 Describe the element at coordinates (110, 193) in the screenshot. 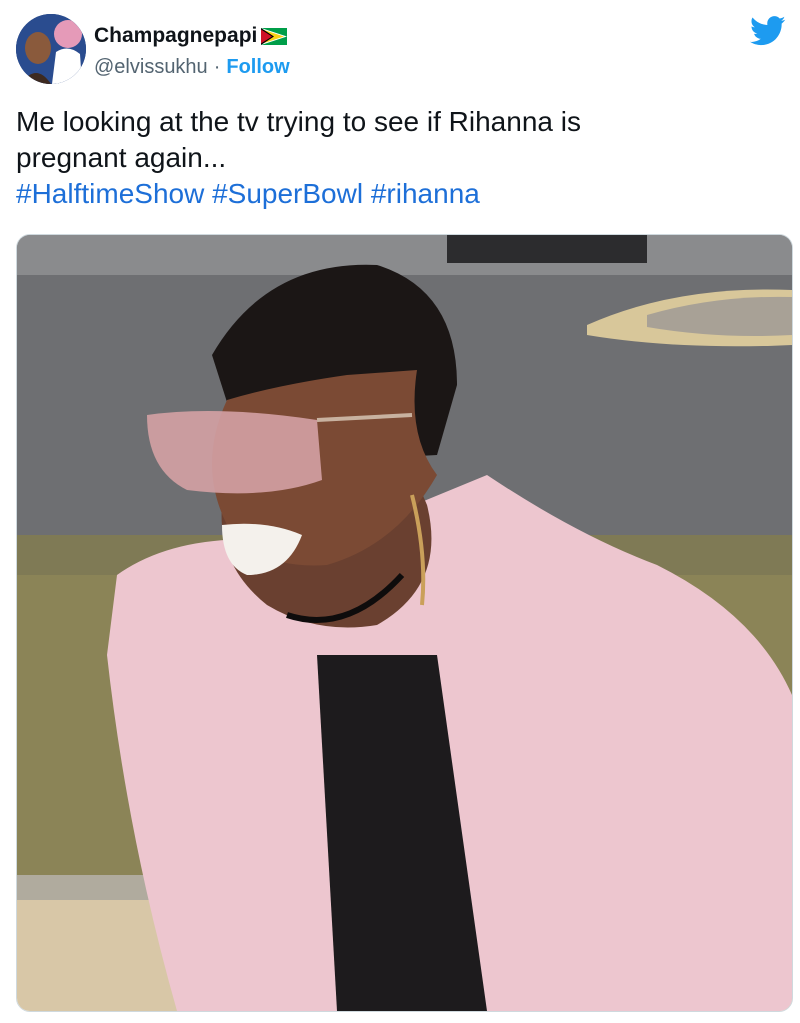

I see `hashtag-link: #HalftimeShow` at that location.